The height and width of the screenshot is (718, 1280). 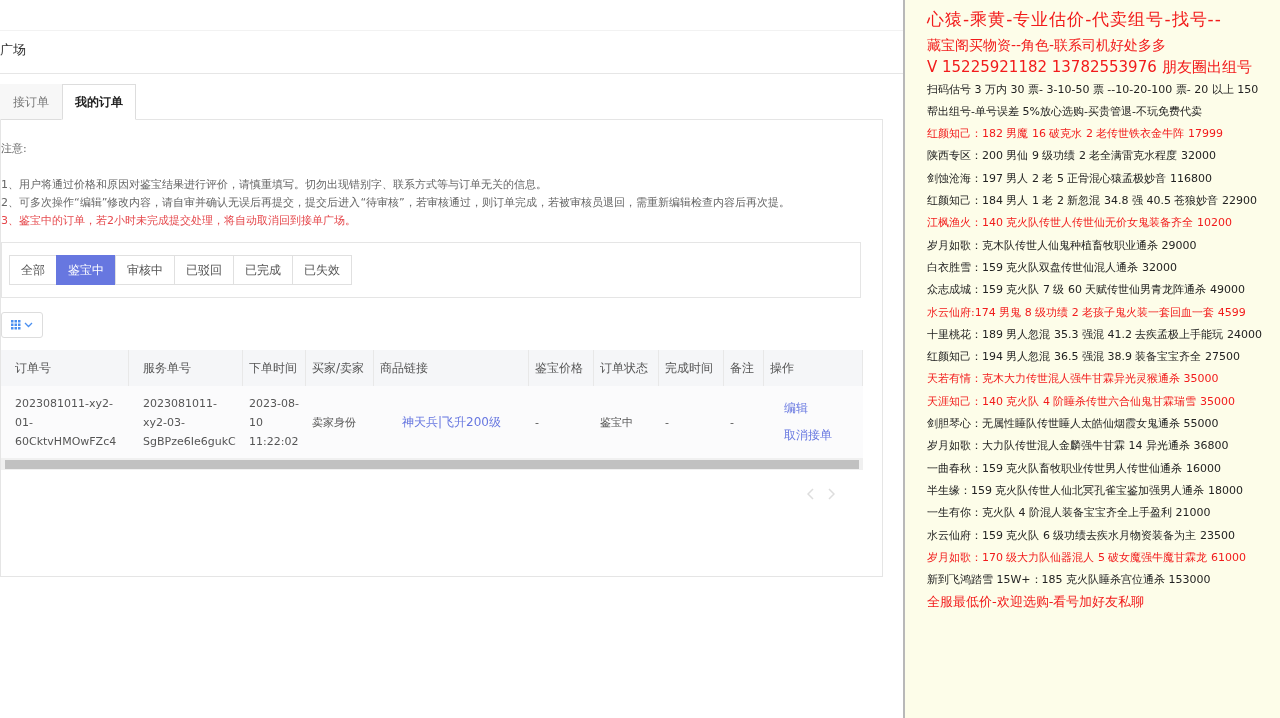 I want to click on notice-text: 3、鉴宝中的订单，若2小时未完成提交处理，将自动取消回到接单广场。, so click(x=179, y=221).